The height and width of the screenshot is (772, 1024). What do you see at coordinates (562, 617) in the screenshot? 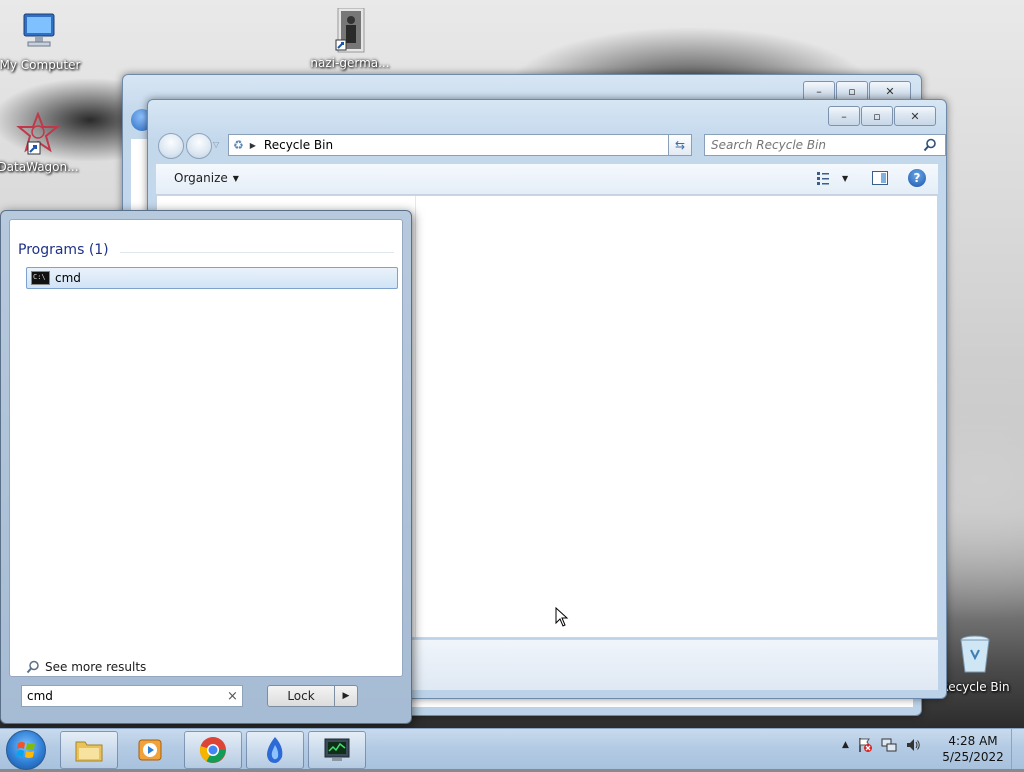
I see `mouse-cursor-icon` at bounding box center [562, 617].